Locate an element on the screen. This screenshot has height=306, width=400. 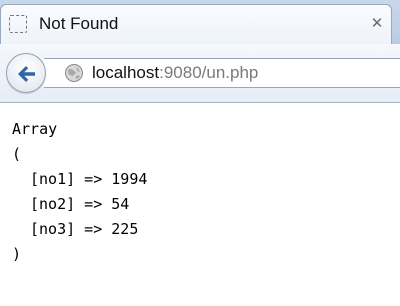
output-line: ( is located at coordinates (17, 154).